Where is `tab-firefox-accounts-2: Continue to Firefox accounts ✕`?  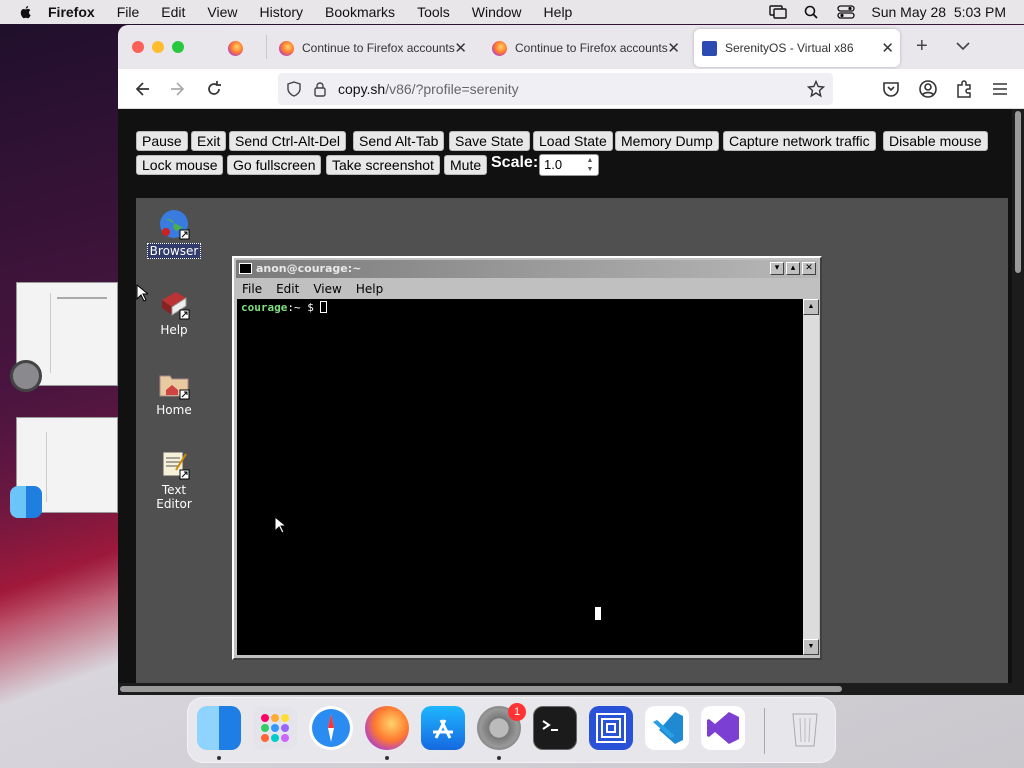
tab-firefox-accounts-2: Continue to Firefox accounts ✕ is located at coordinates (586, 48).